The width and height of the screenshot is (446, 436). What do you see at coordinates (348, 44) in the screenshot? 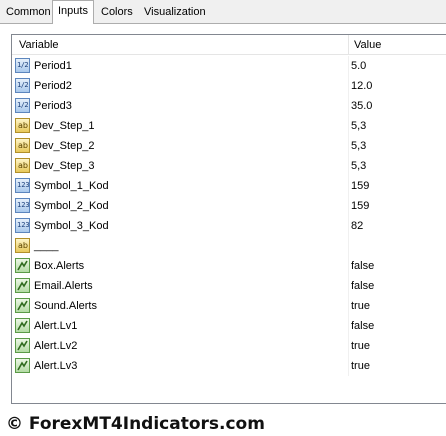
I see `column-separator` at bounding box center [348, 44].